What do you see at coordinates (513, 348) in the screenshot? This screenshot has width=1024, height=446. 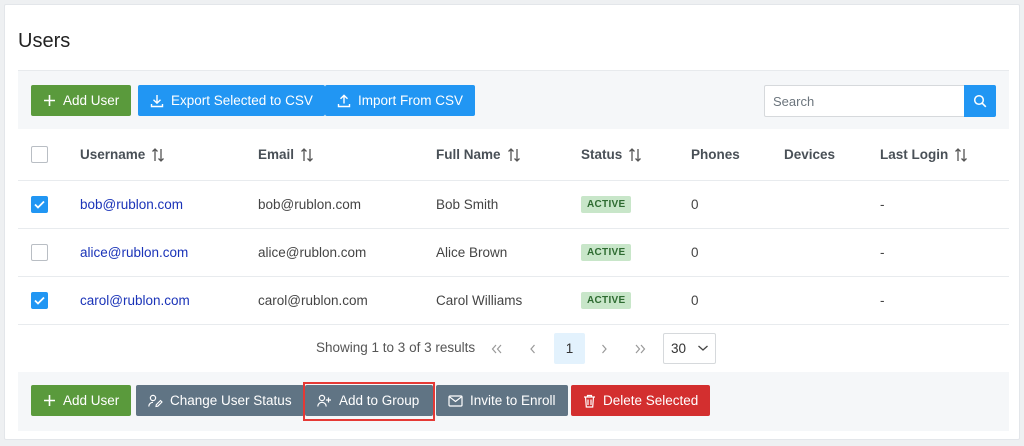 I see `pagination: Showing 1 to 3 of 3 results 1 30` at bounding box center [513, 348].